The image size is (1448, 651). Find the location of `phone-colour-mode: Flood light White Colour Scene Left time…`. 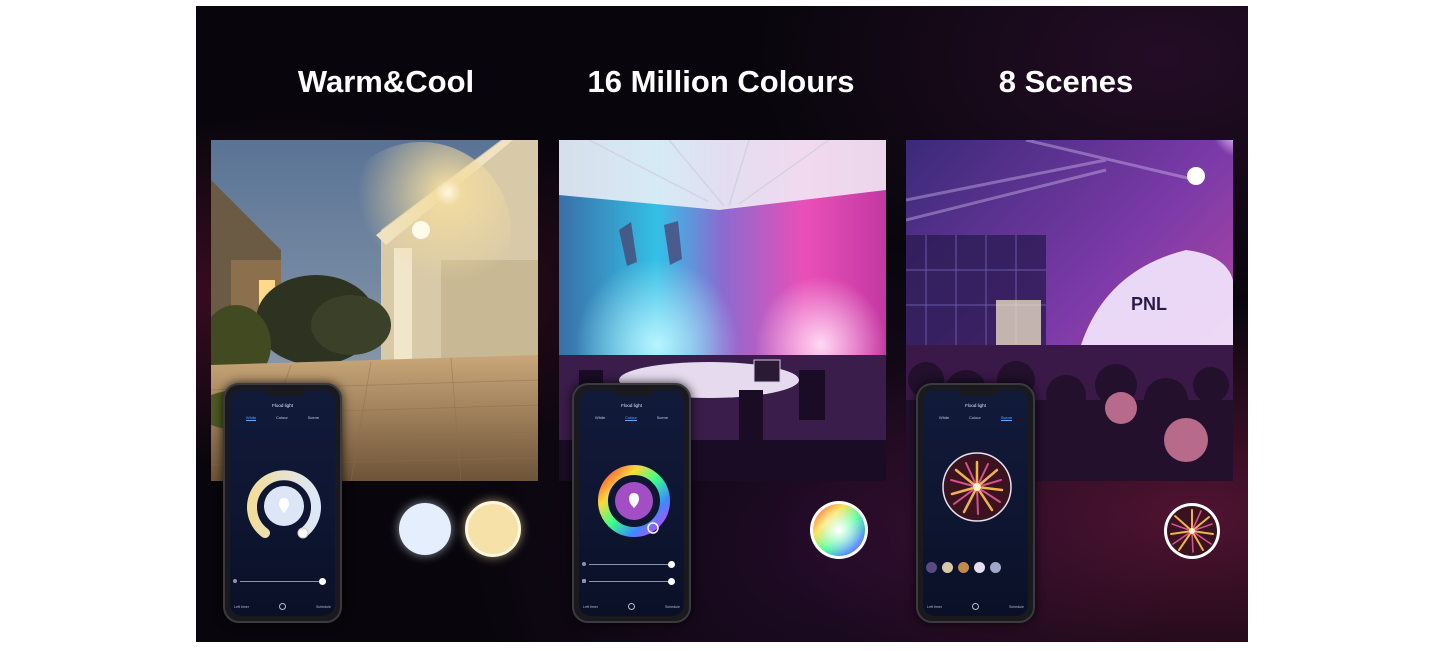

phone-colour-mode: Flood light White Colour Scene Left time… is located at coordinates (631, 503).